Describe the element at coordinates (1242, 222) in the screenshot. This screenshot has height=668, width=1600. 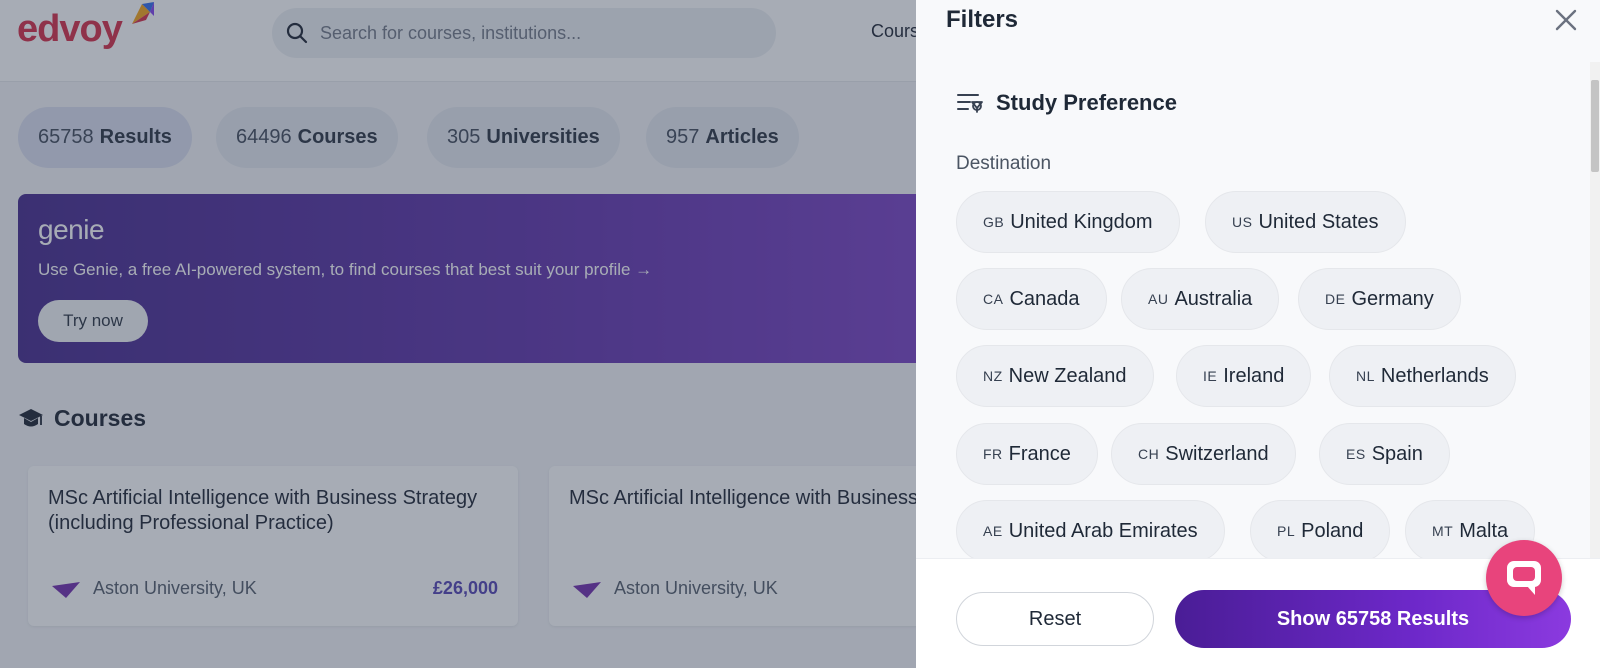
I see `country-code: US` at that location.